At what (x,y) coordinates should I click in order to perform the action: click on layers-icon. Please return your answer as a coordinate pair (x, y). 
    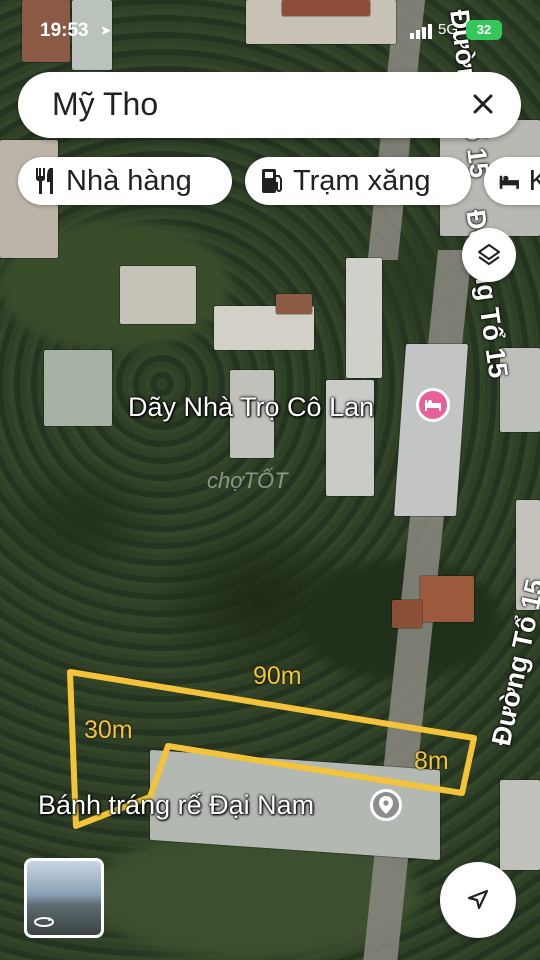
    Looking at the image, I should click on (489, 254).